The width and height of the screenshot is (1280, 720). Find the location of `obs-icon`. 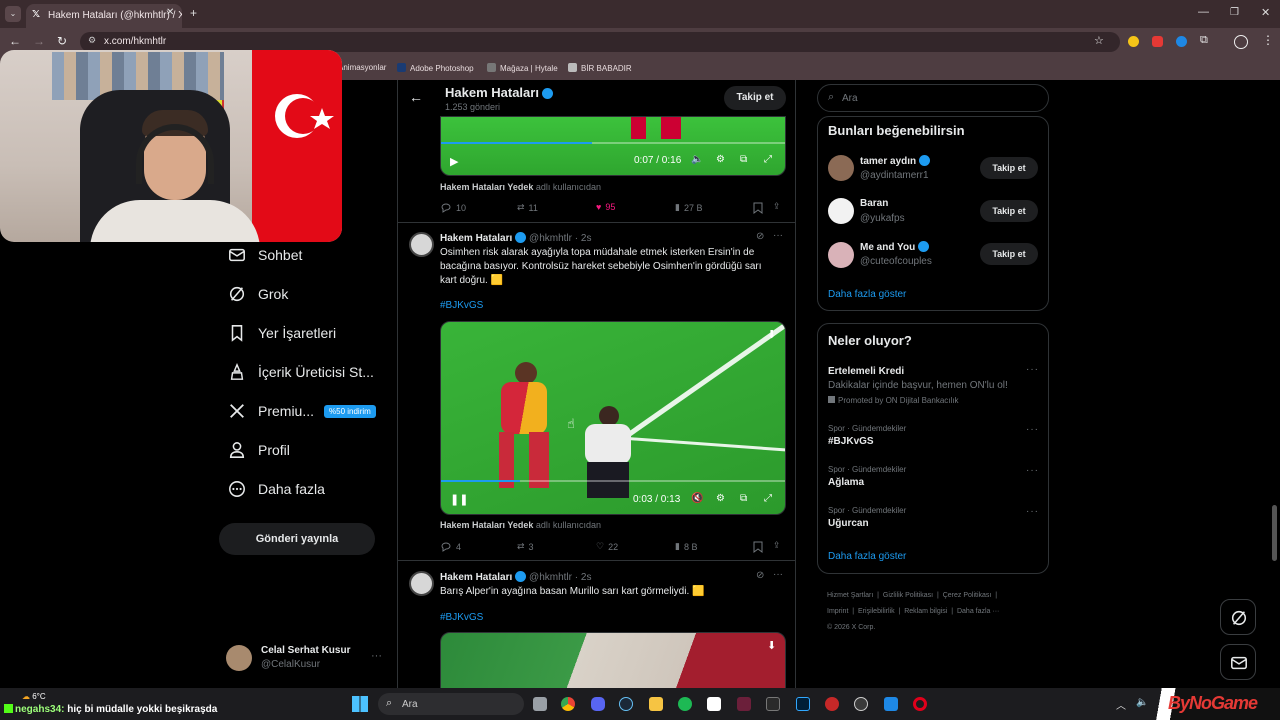

obs-icon is located at coordinates (861, 704).